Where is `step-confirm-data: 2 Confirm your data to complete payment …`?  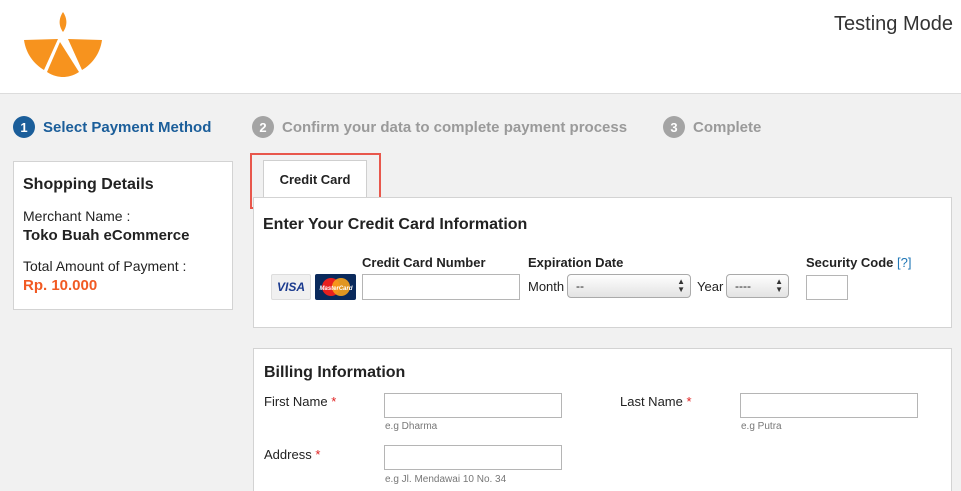 step-confirm-data: 2 Confirm your data to complete payment … is located at coordinates (439, 127).